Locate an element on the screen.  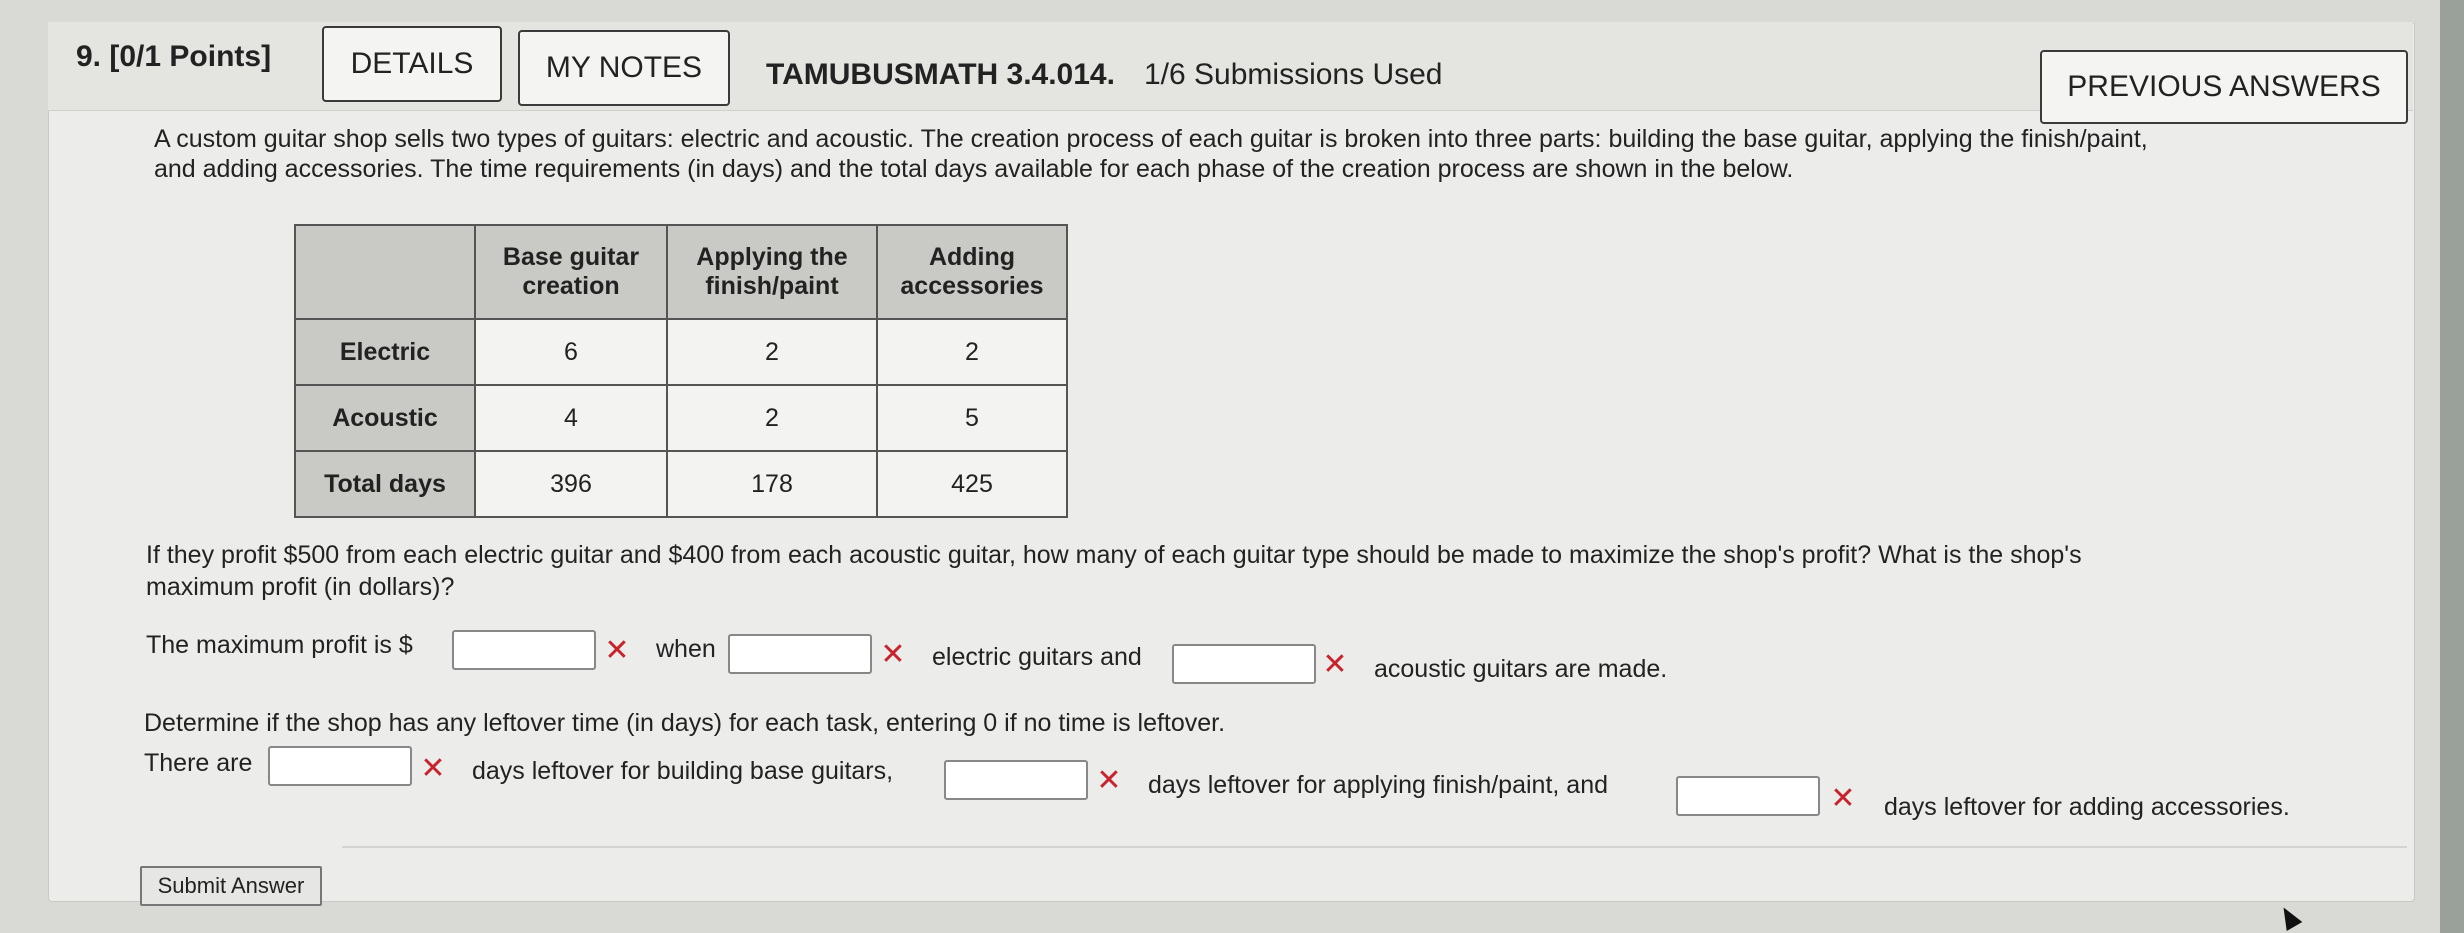
table-cell: 6 is located at coordinates (571, 352).